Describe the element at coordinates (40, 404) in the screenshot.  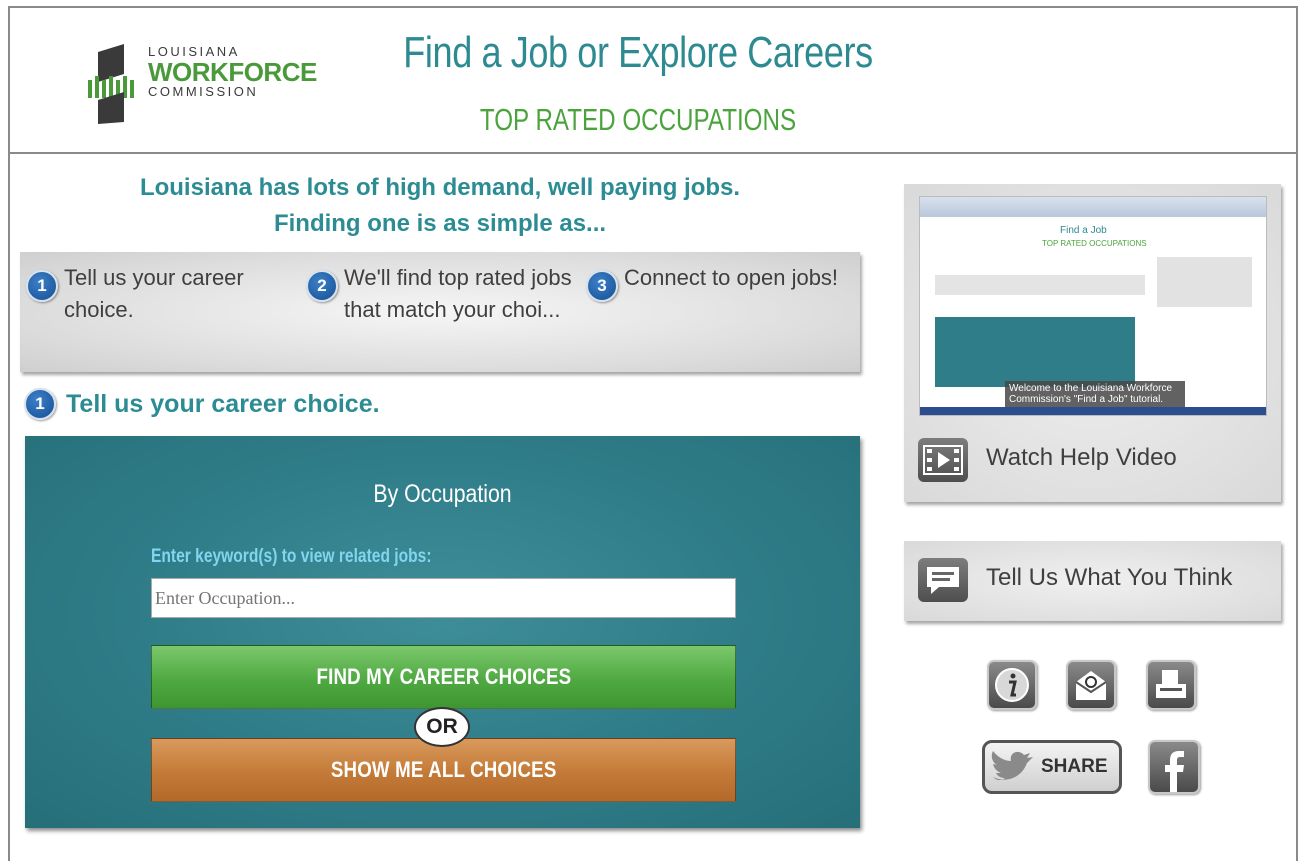
I see `section-number-badge: 1` at that location.